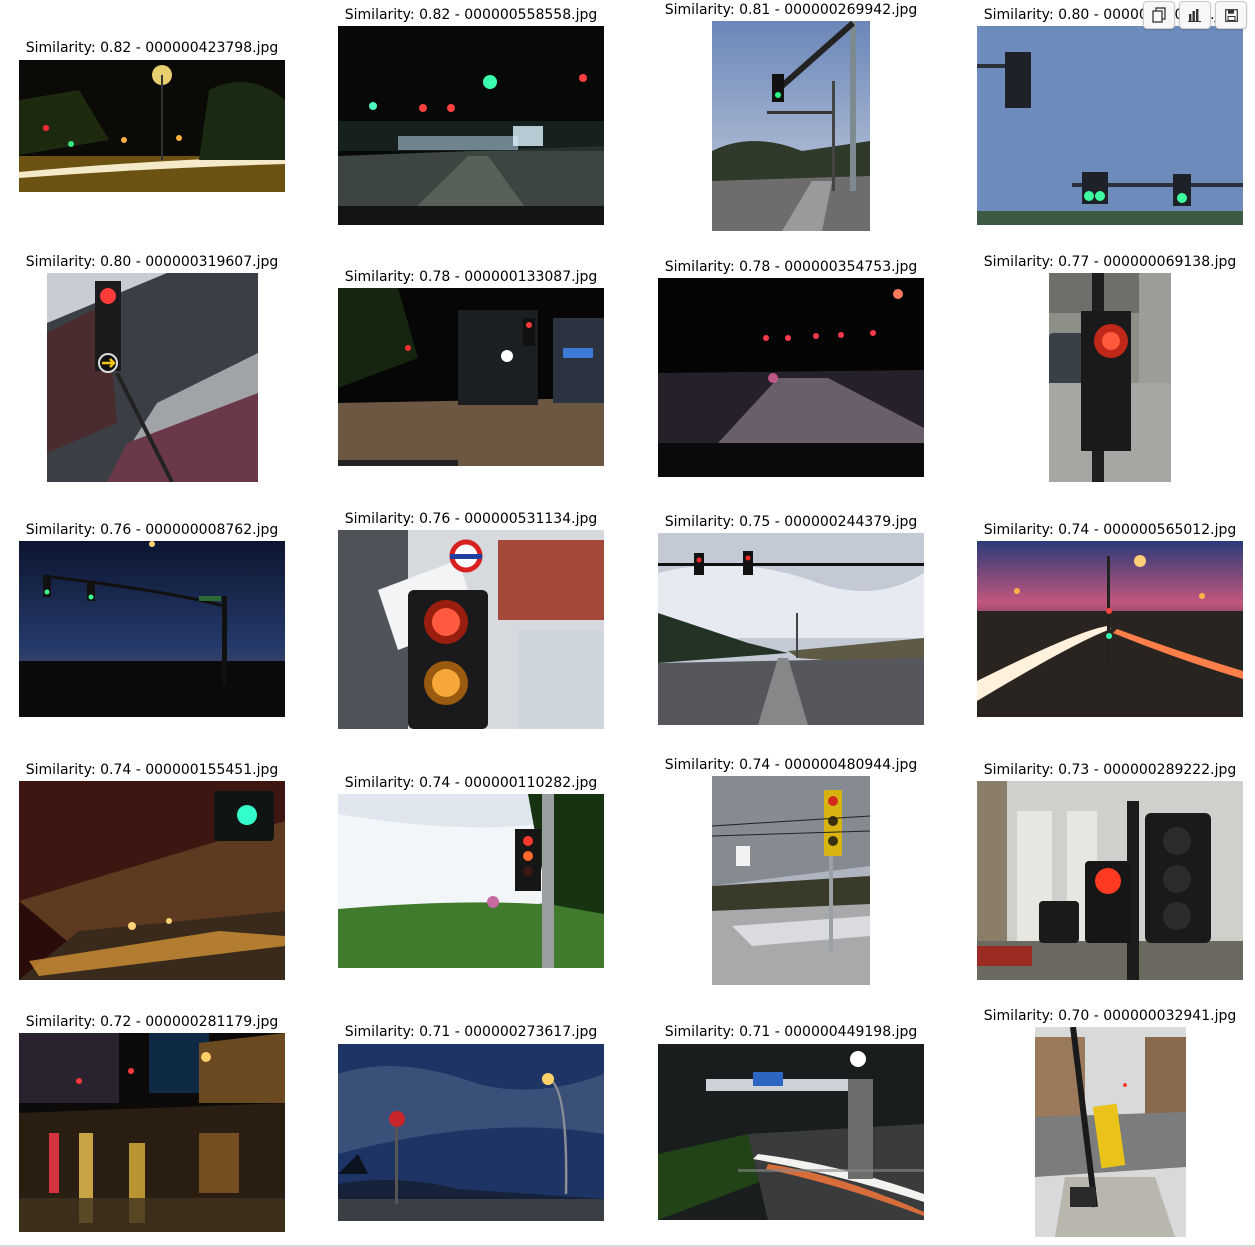  I want to click on chart-button, so click(1195, 15).